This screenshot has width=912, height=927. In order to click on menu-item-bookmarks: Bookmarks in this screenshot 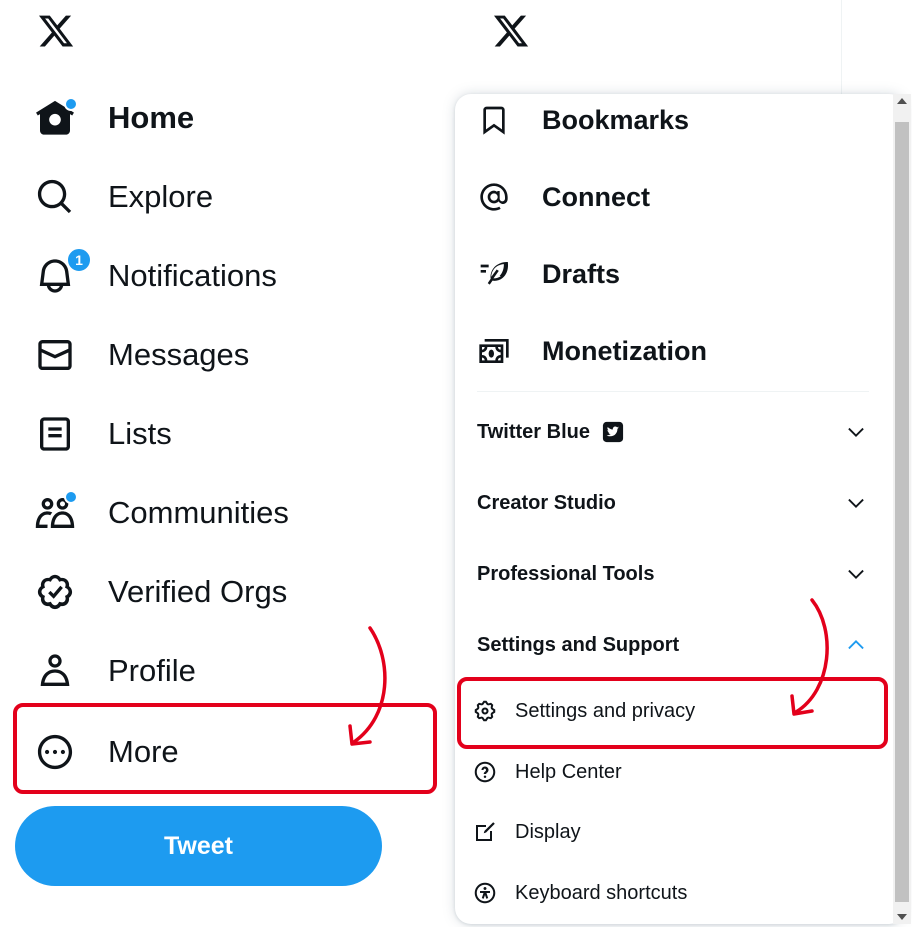, I will do `click(583, 122)`.